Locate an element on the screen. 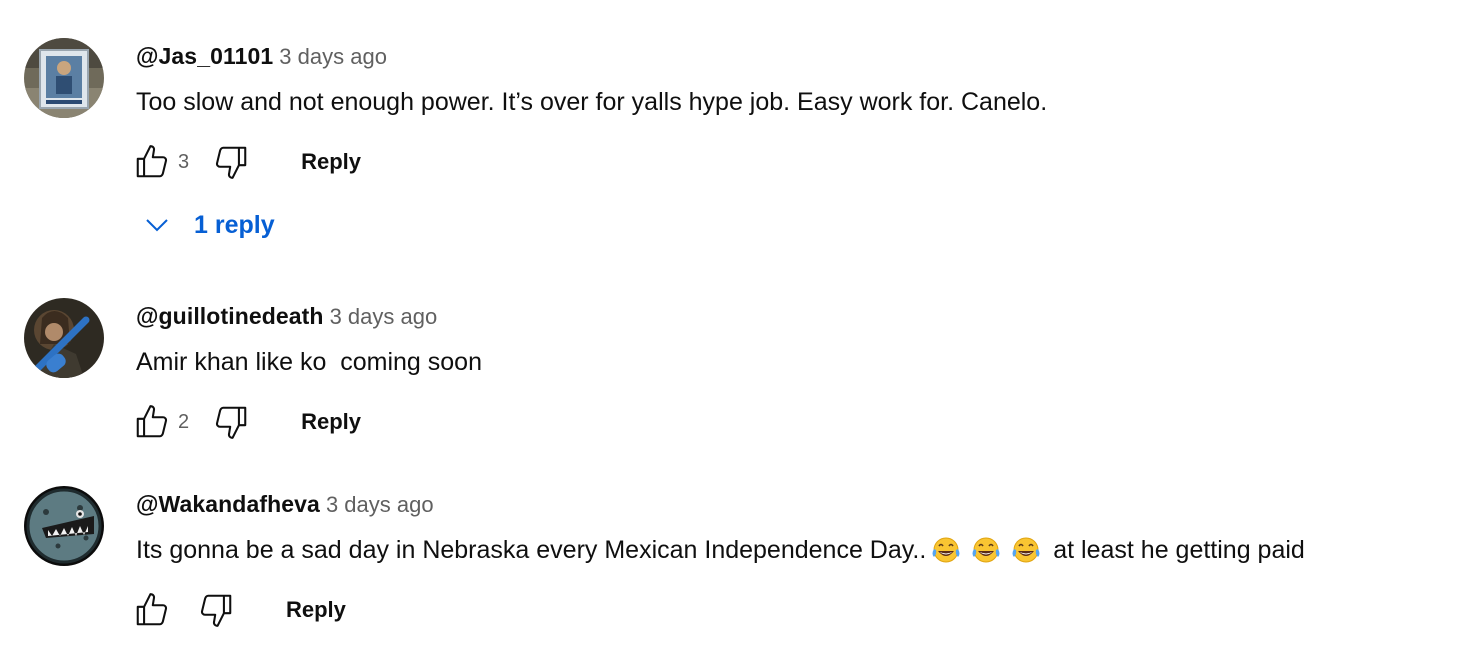  chevron-down-icon is located at coordinates (157, 225).